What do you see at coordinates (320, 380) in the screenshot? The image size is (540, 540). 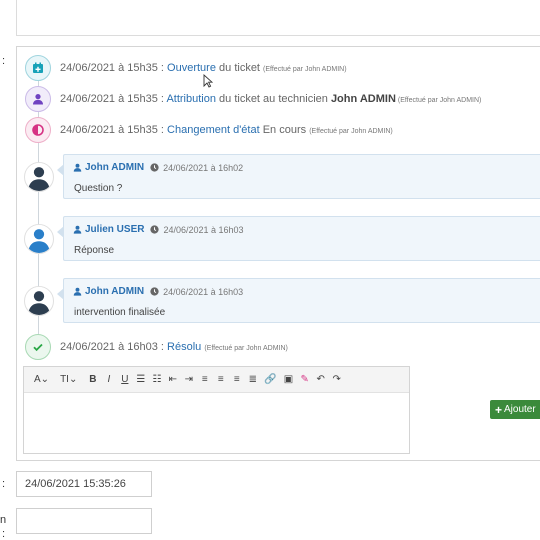 I see `undo-button: ↶` at bounding box center [320, 380].